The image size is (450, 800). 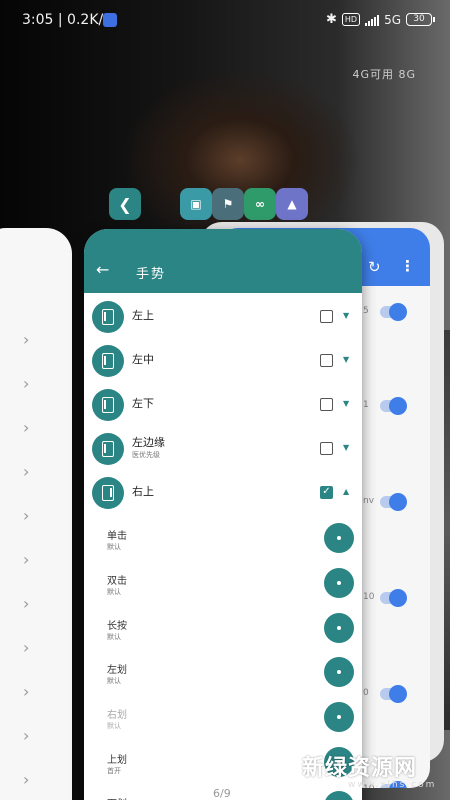 What do you see at coordinates (366, 693) in the screenshot?
I see `back-card-text: 0` at bounding box center [366, 693].